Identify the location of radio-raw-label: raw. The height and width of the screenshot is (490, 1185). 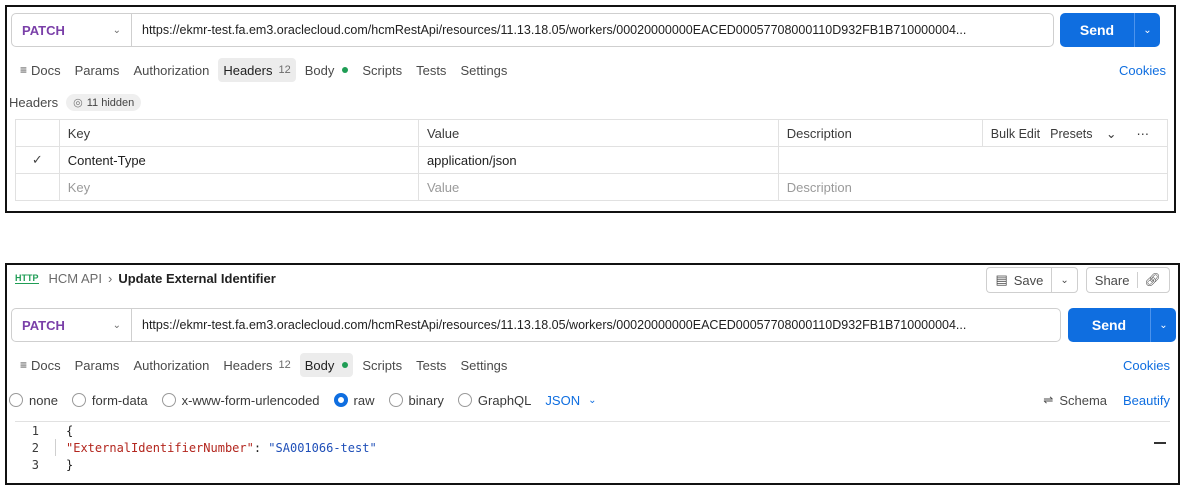
(364, 400).